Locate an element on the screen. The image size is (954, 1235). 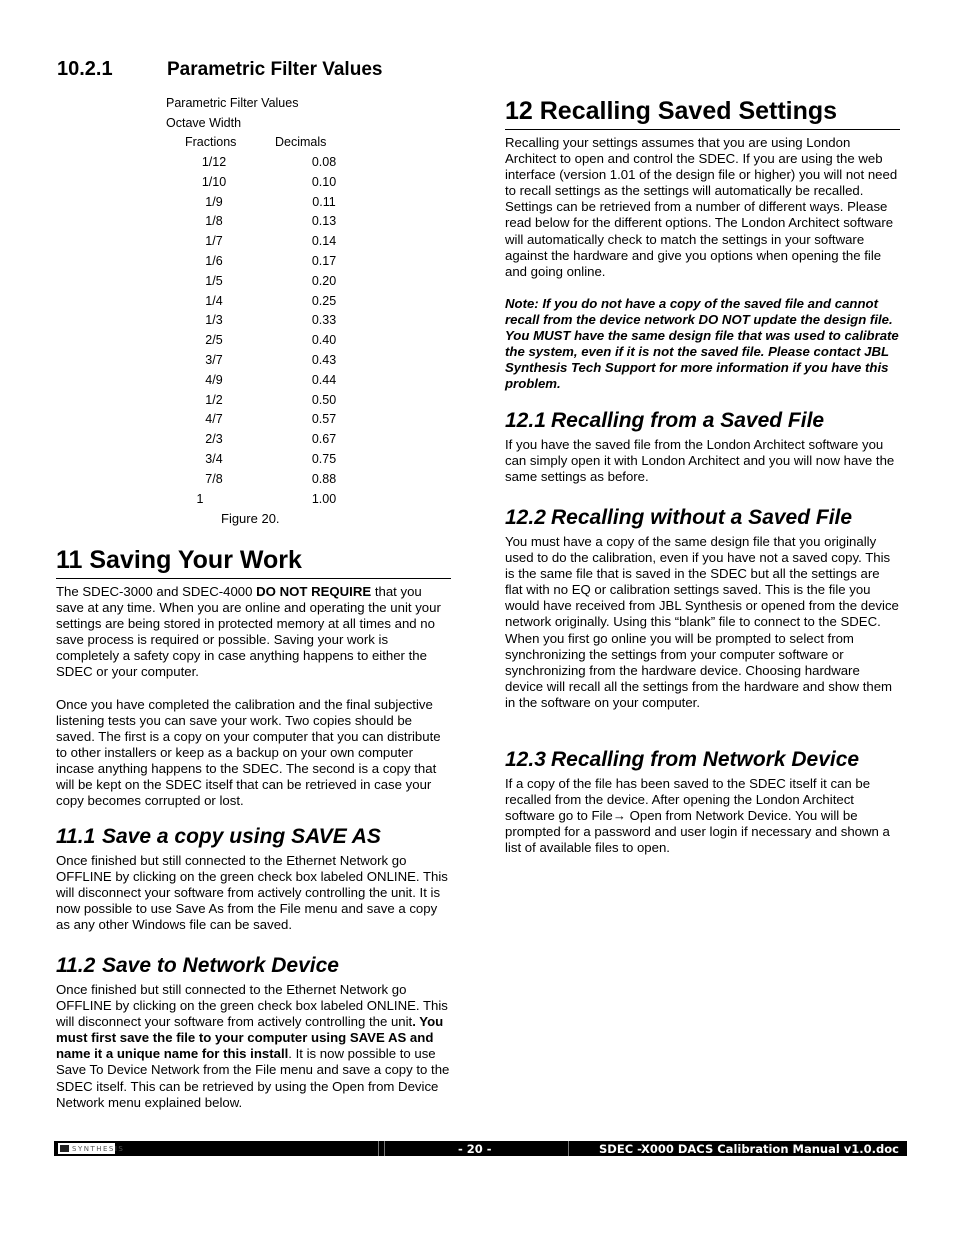
jbl-synthesis-logo: SYNTHESIS is located at coordinates (90, 1148).